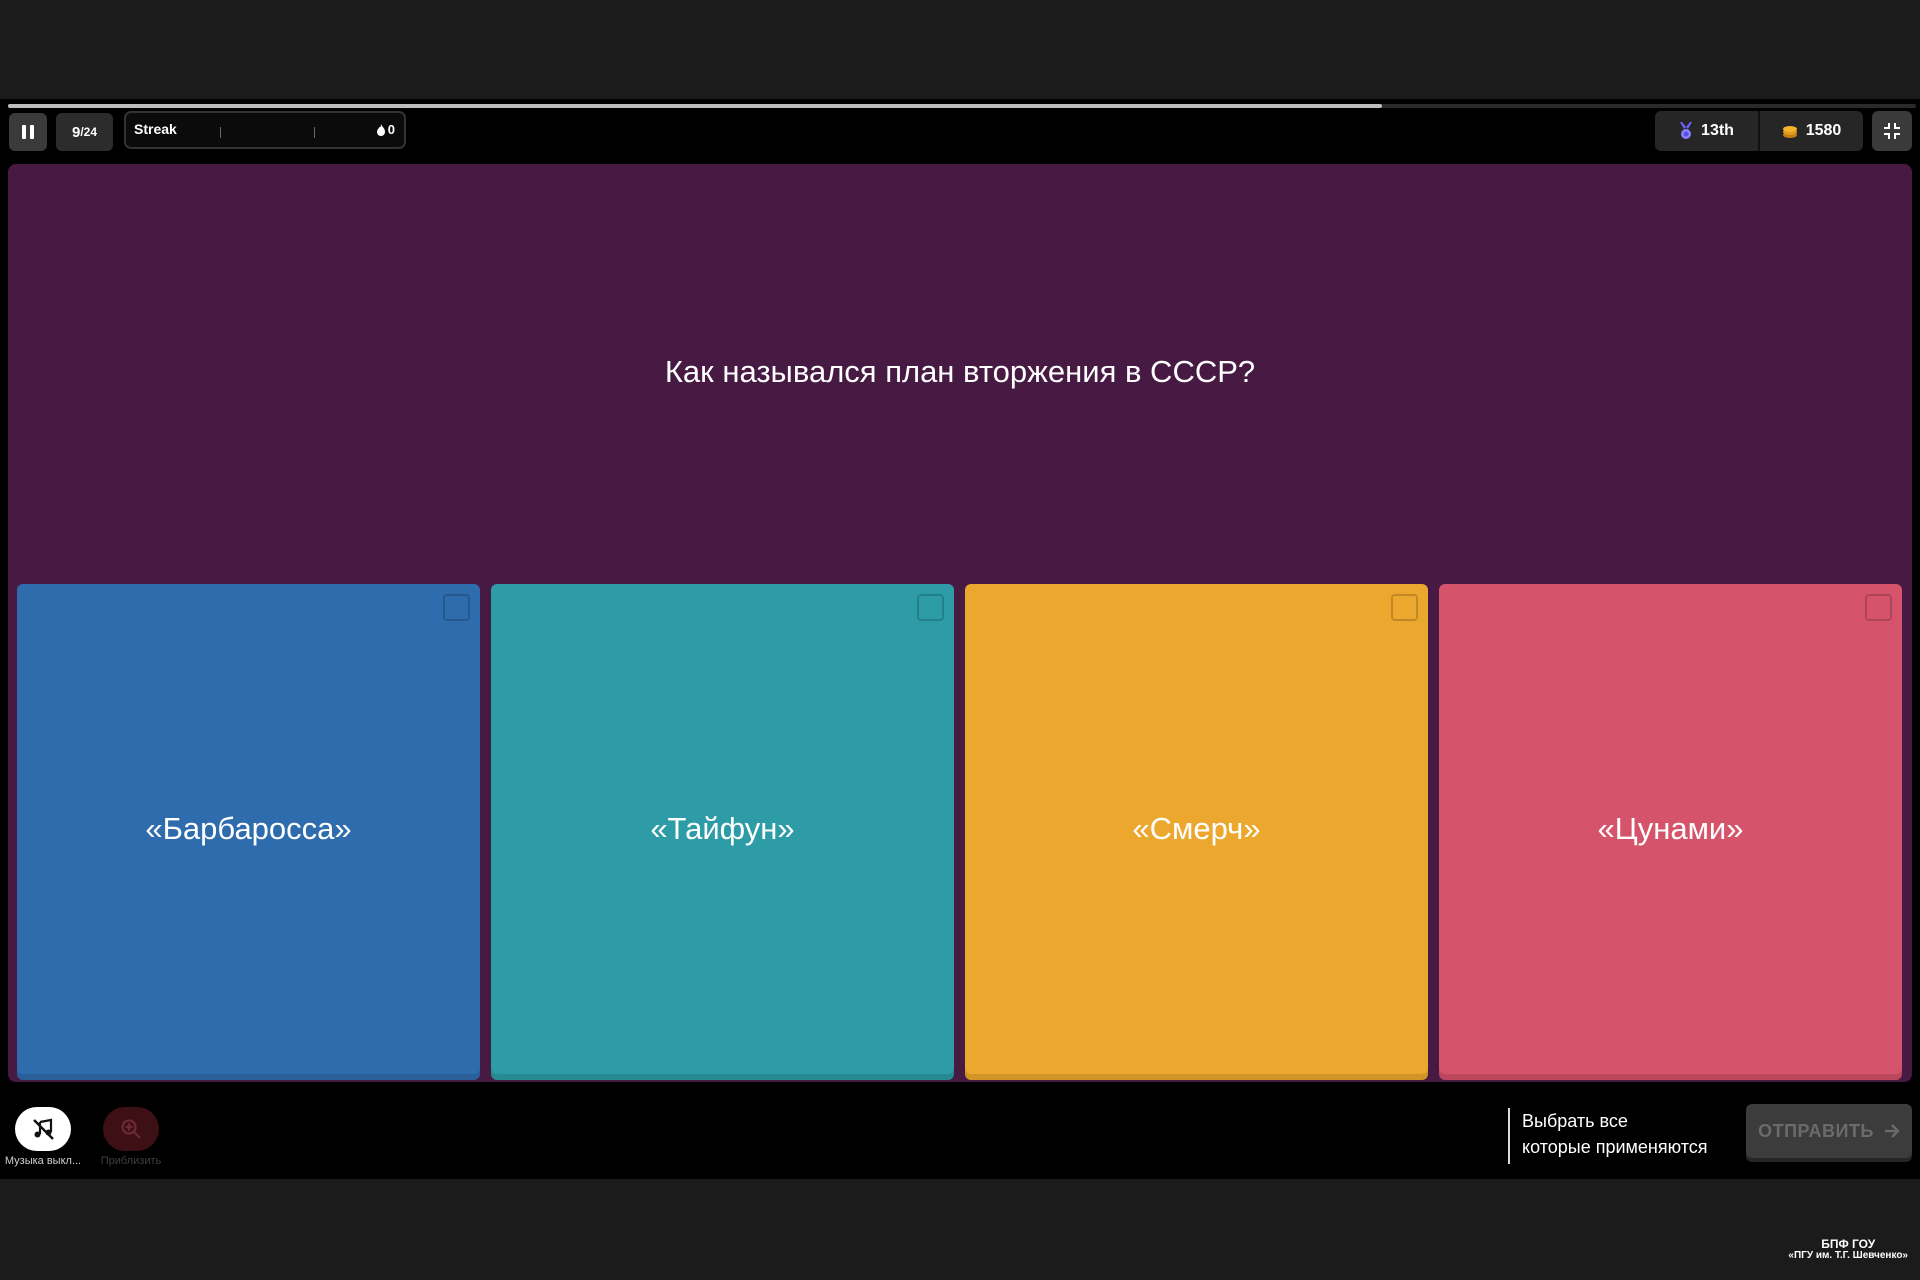  I want to click on pause-button, so click(28, 132).